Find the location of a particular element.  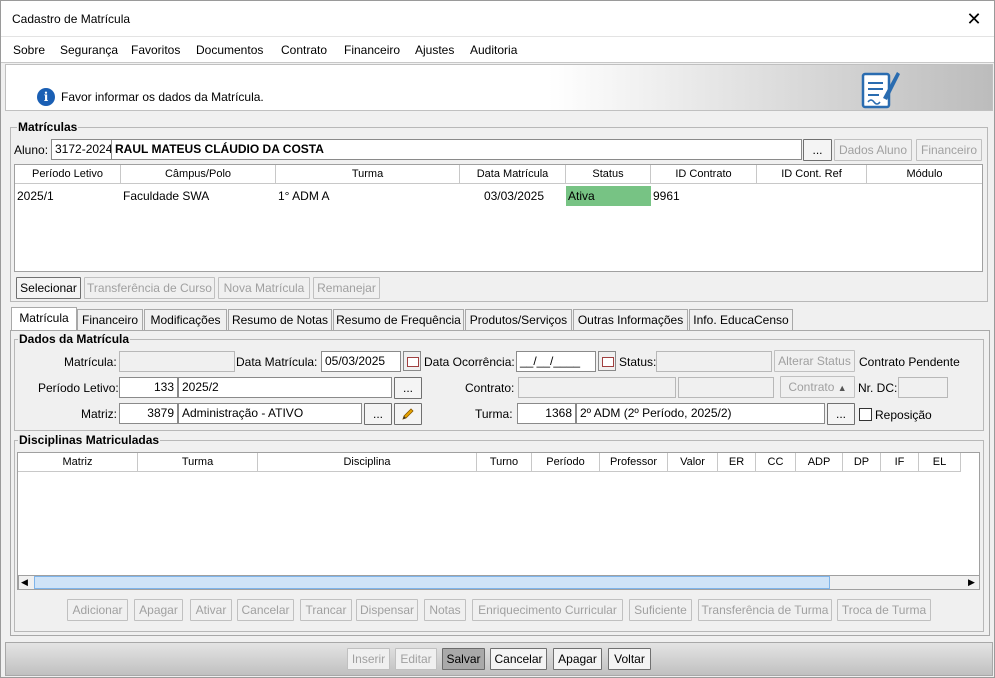

col-er: ER is located at coordinates (737, 462).